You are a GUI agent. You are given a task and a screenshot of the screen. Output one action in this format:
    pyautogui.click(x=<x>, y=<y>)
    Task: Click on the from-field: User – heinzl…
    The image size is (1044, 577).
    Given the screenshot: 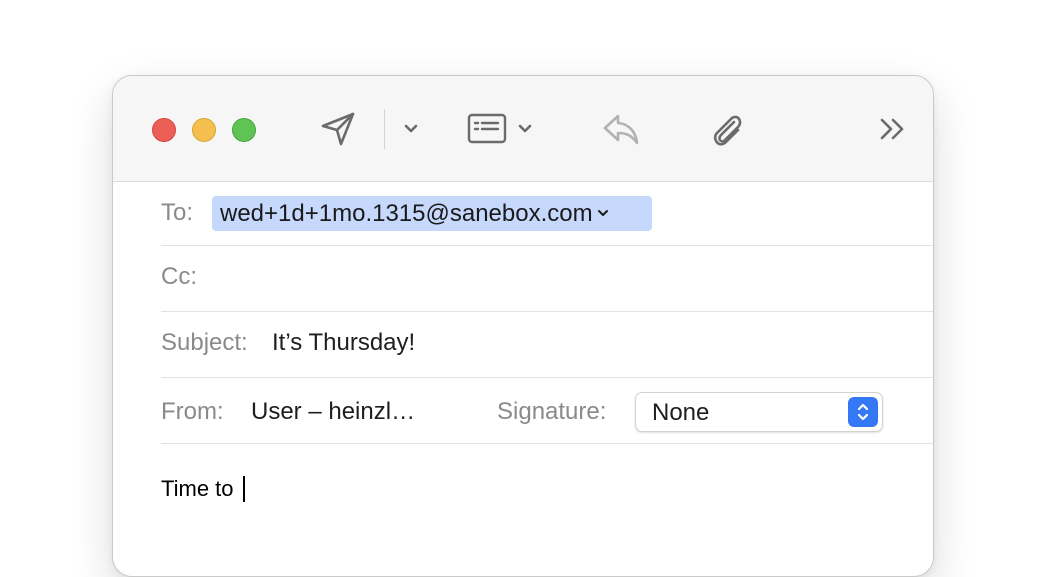 What is the action you would take?
    pyautogui.click(x=333, y=412)
    